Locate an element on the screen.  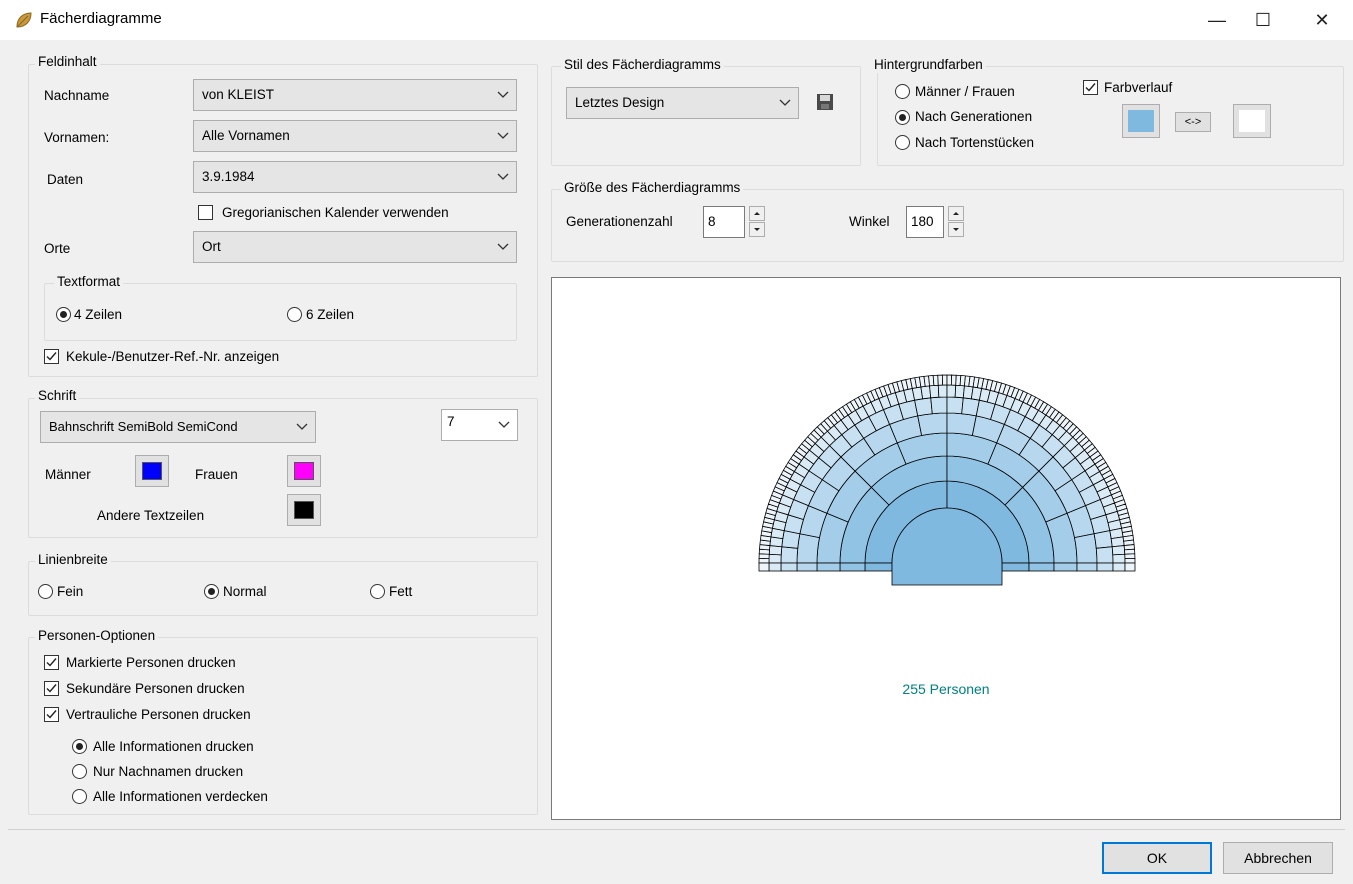
fein-label: Fein is located at coordinates (70, 591).